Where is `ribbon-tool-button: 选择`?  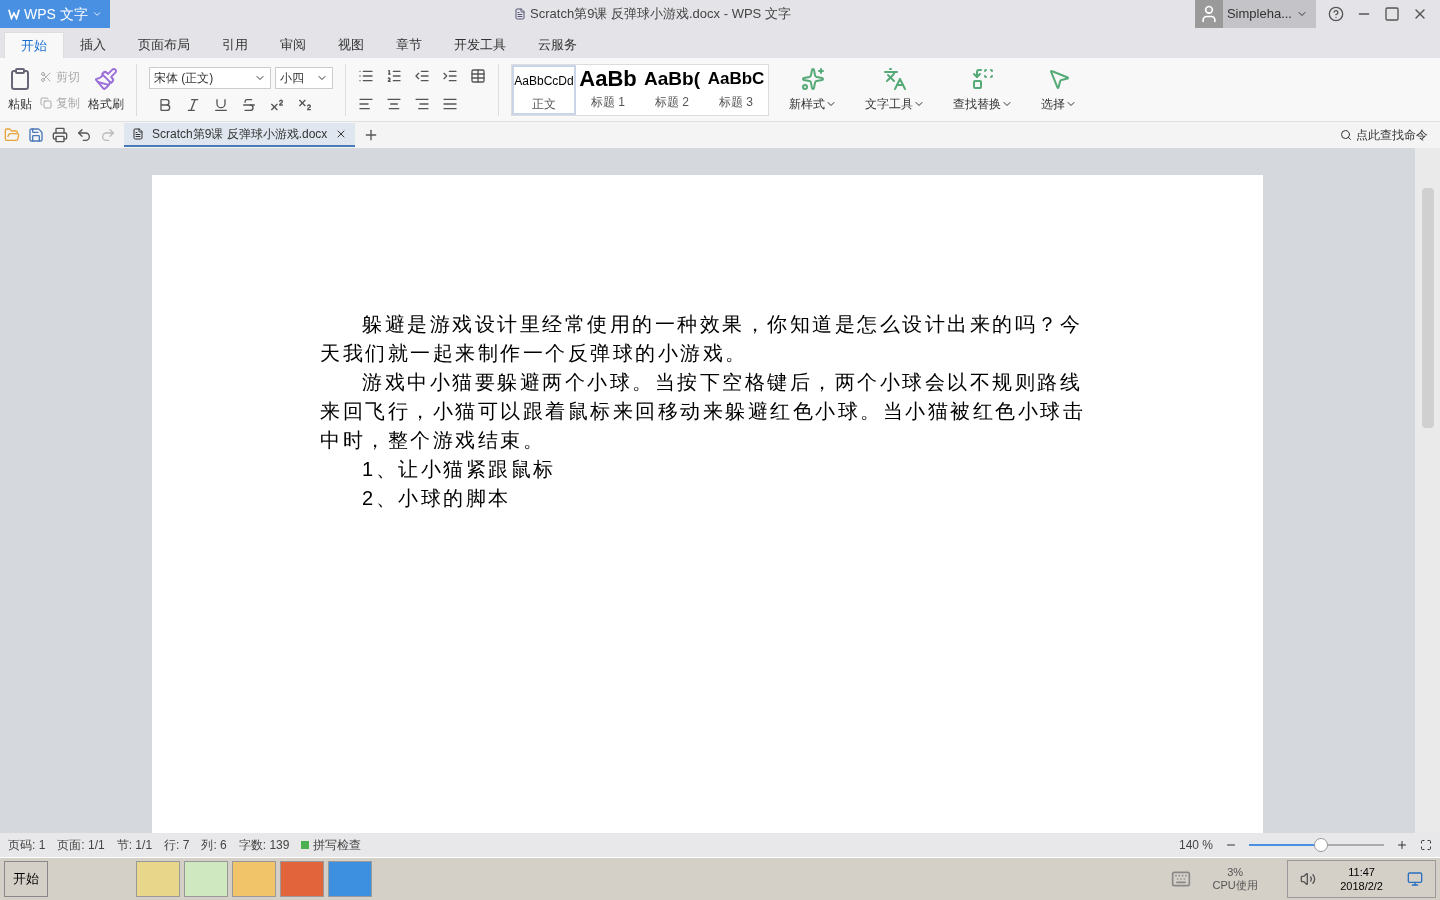 ribbon-tool-button: 选择 is located at coordinates (1059, 89).